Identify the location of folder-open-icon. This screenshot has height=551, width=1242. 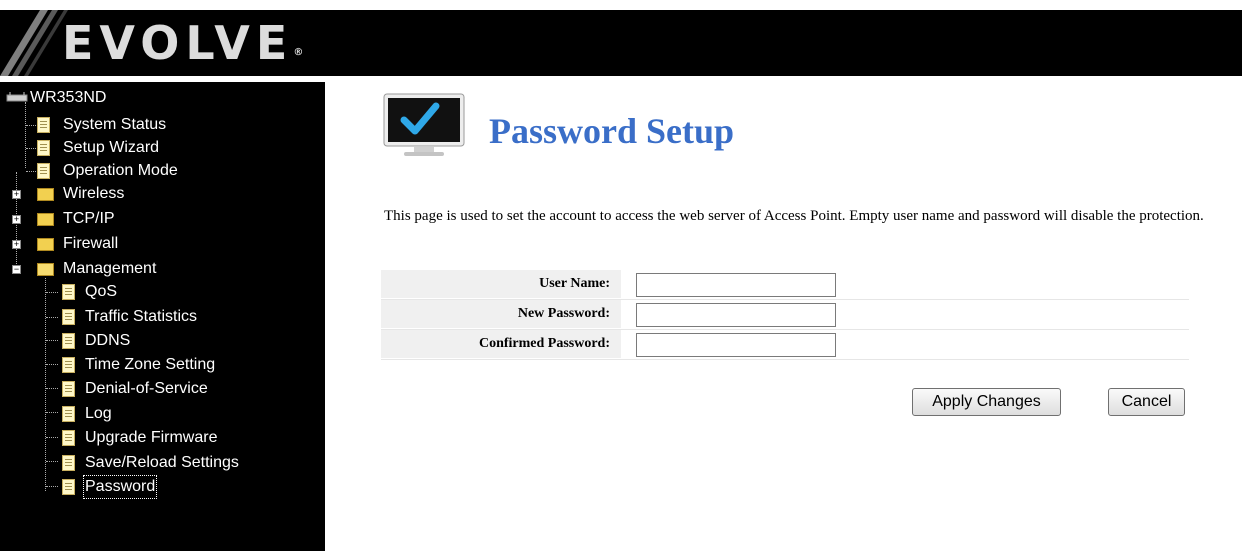
(45, 269).